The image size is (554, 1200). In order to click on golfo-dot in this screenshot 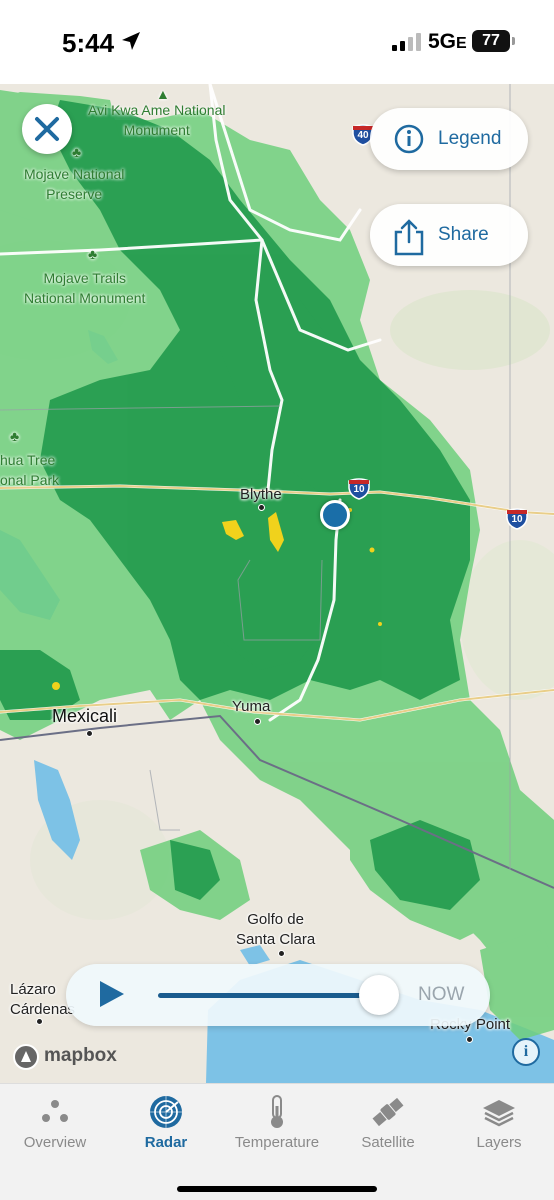, I will do `click(281, 953)`.